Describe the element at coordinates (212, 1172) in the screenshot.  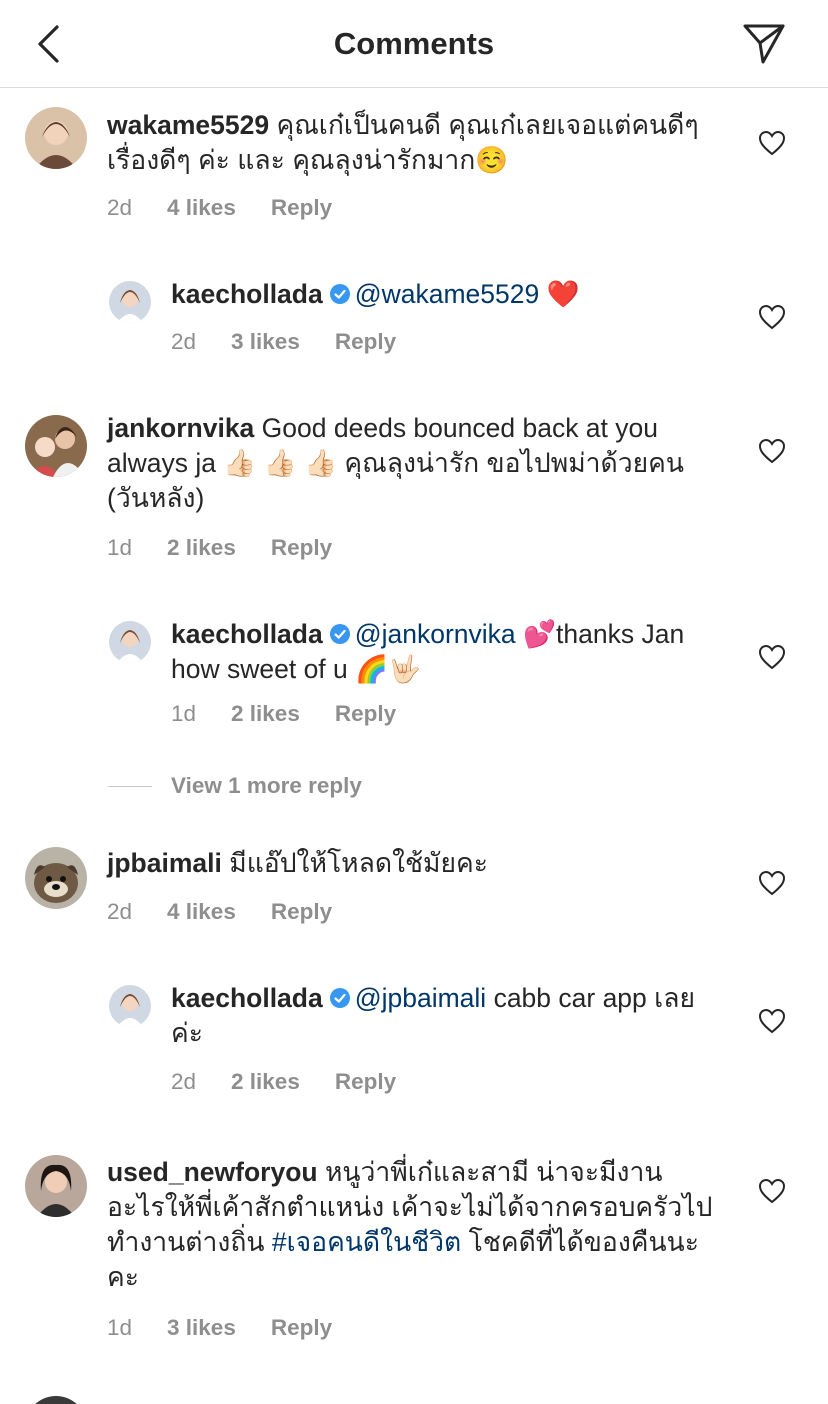
I see `comment-username: used_newforyou` at that location.